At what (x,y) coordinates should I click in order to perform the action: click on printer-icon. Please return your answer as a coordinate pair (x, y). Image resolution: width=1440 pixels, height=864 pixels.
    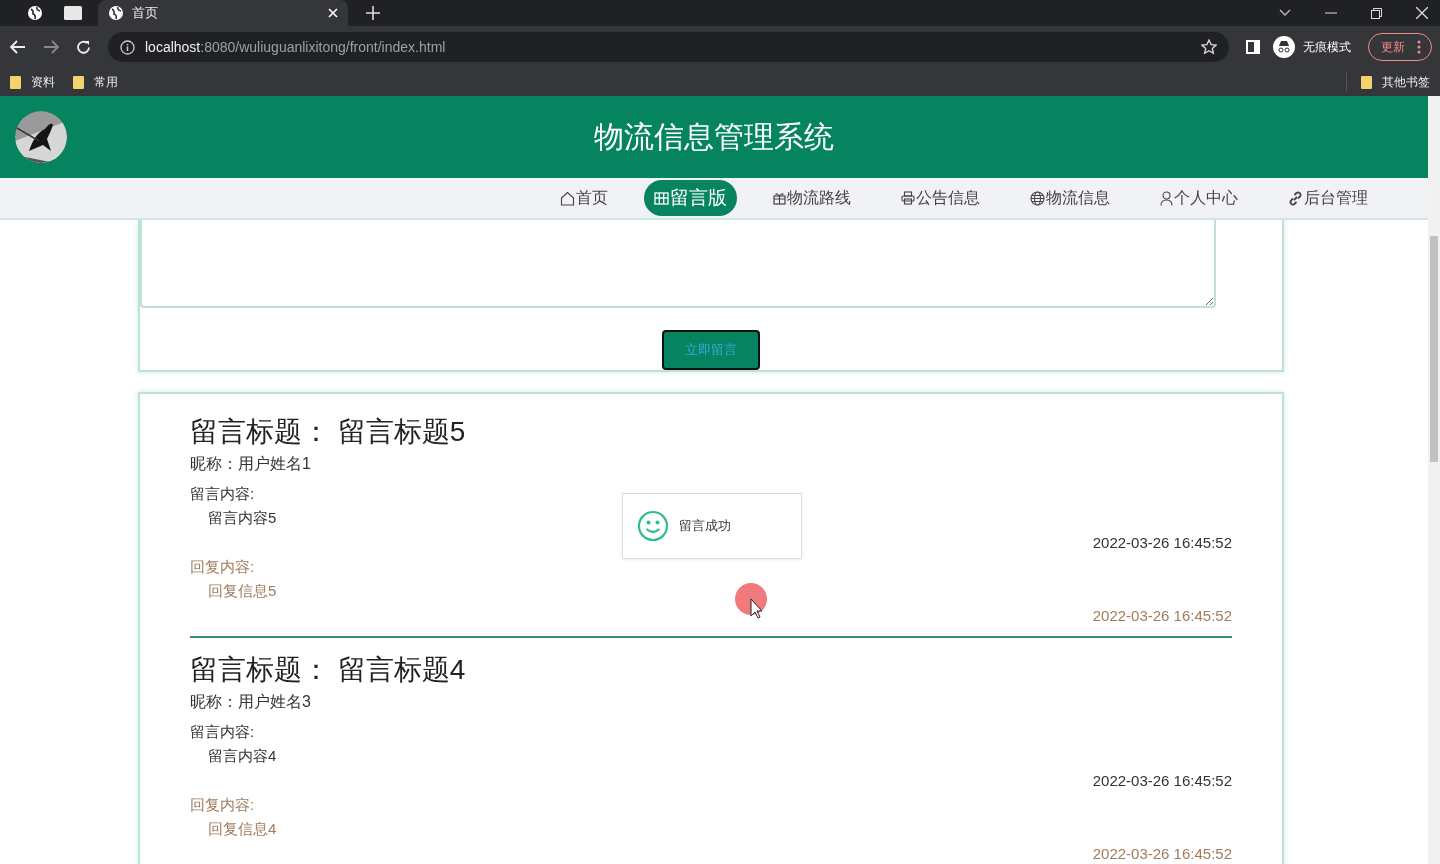
    Looking at the image, I should click on (908, 198).